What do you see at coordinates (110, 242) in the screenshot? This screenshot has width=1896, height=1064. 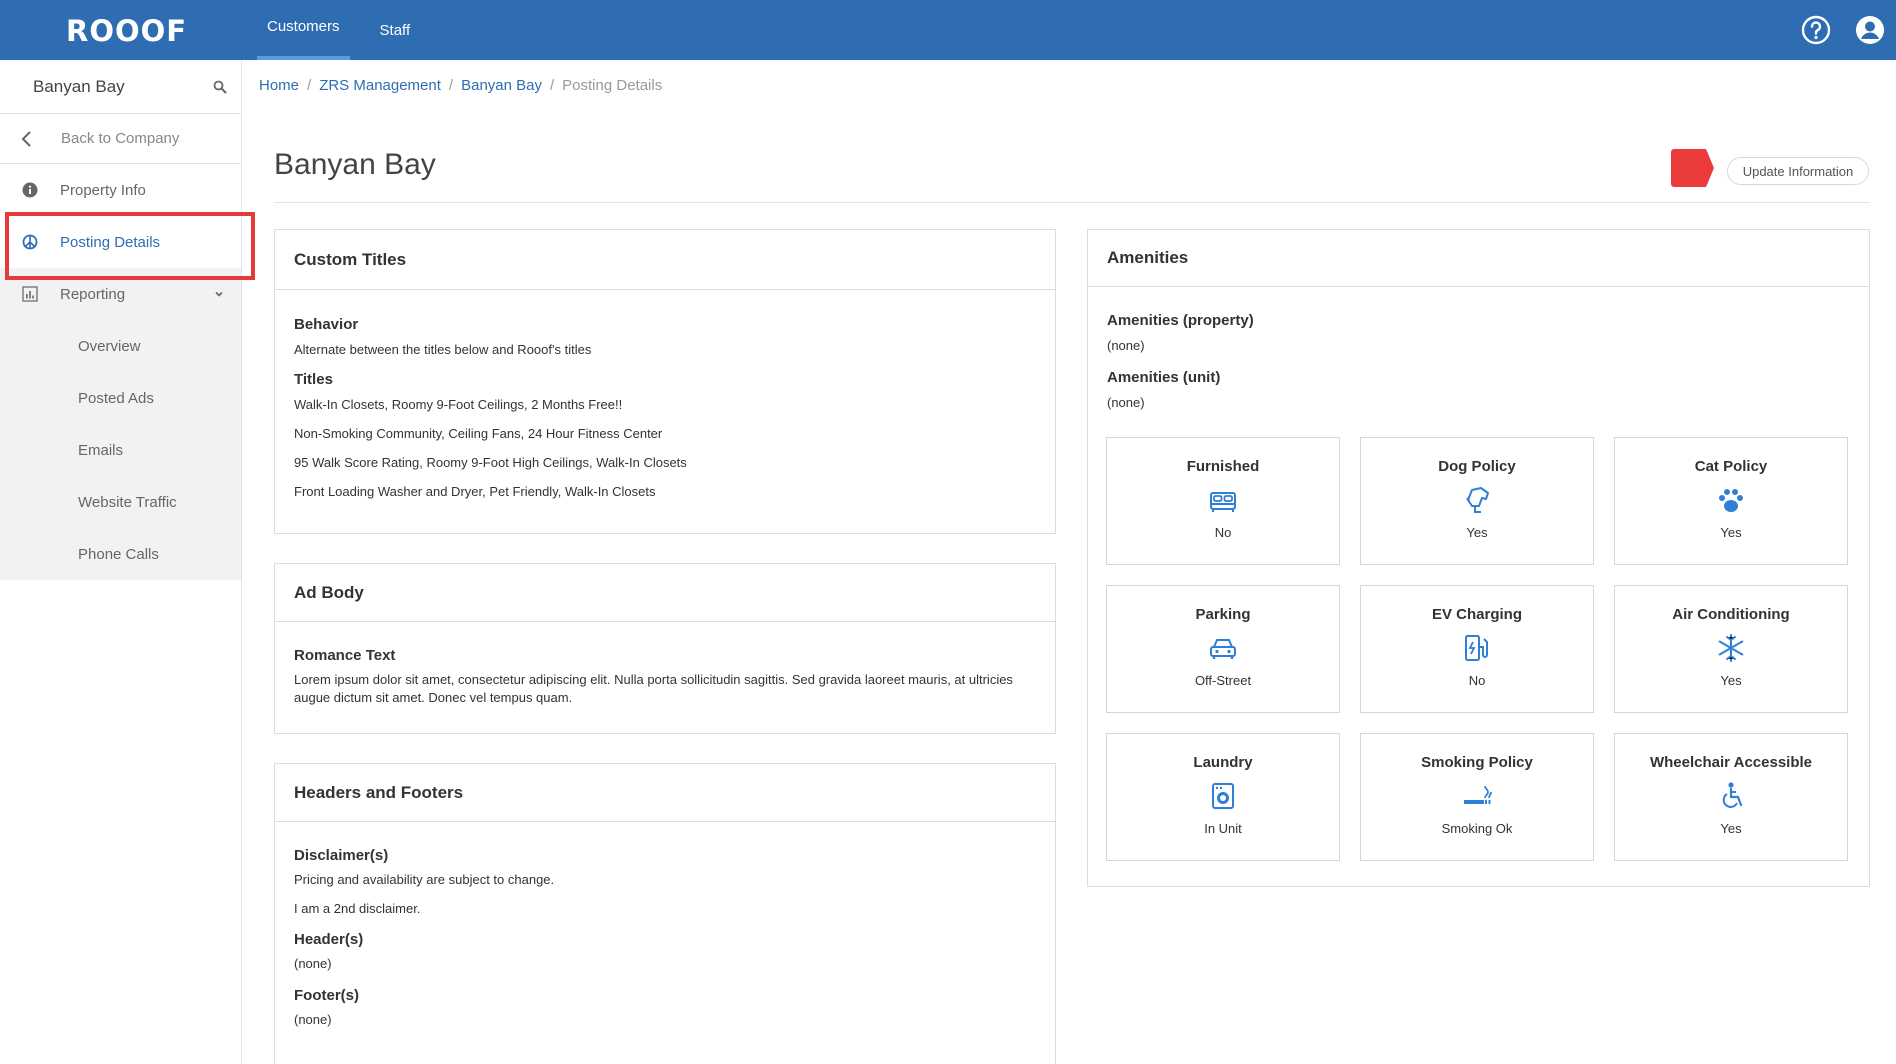 I see `sidebar-item-label: Posting Details` at bounding box center [110, 242].